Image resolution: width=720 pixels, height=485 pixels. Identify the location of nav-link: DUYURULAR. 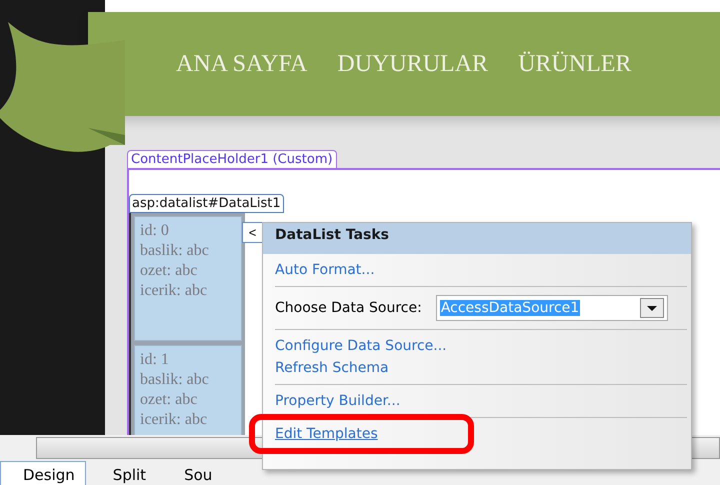
(412, 64).